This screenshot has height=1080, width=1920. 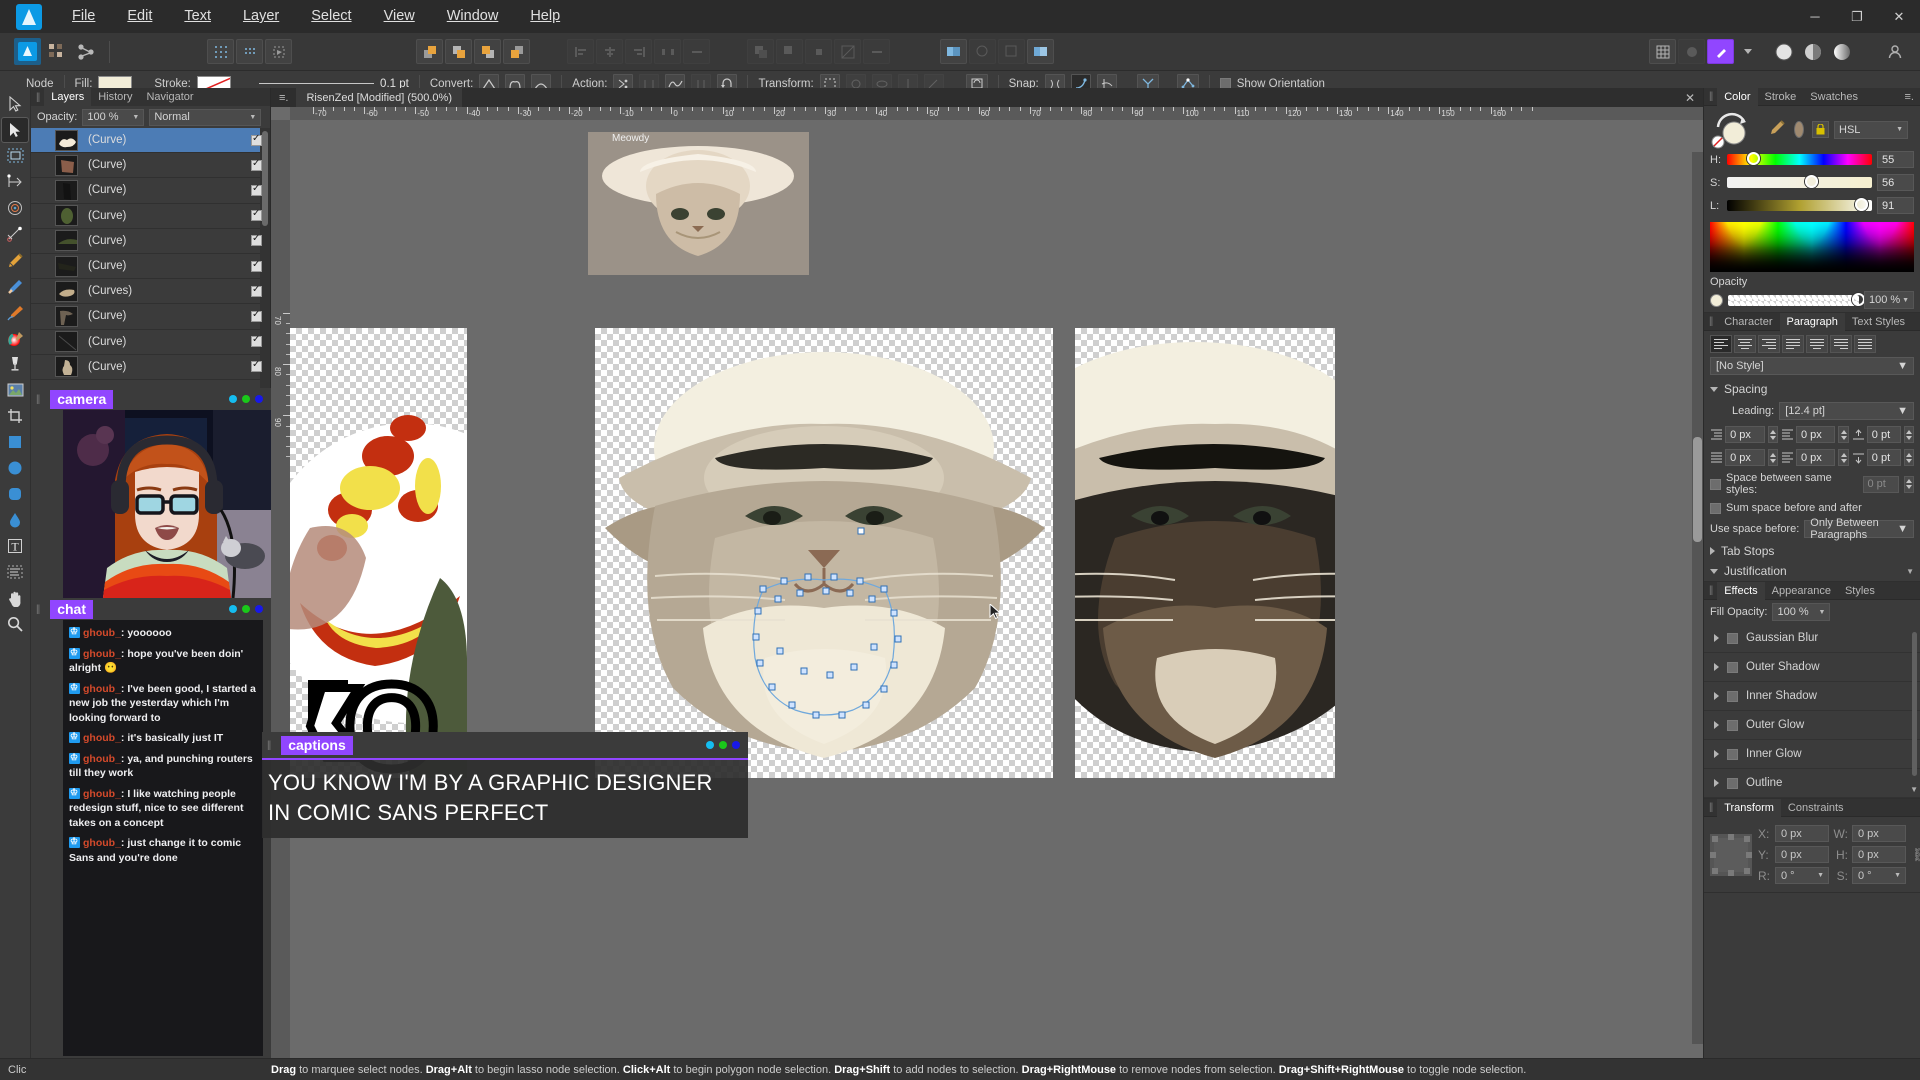 I want to click on disclosure-open-icon, so click(x=1714, y=389).